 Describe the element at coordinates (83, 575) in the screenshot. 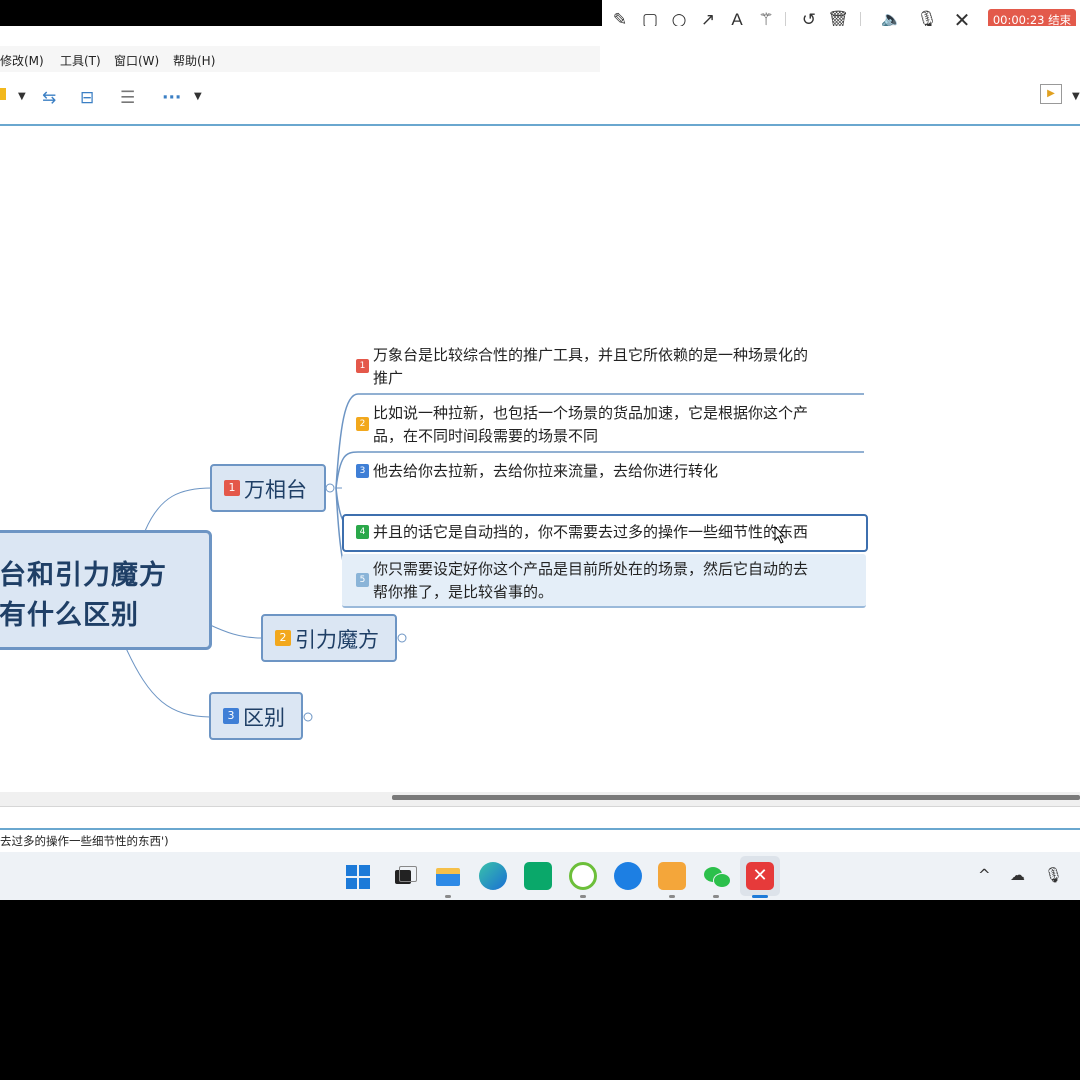

I see `central-topic-line1: 台和引力魔方` at that location.